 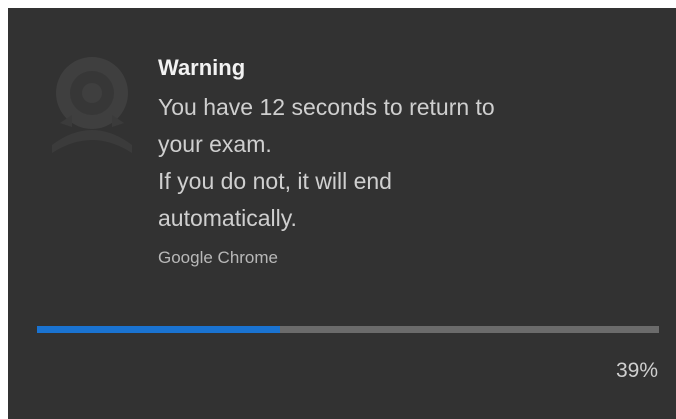 I want to click on notification-title: Warning, so click(x=202, y=67).